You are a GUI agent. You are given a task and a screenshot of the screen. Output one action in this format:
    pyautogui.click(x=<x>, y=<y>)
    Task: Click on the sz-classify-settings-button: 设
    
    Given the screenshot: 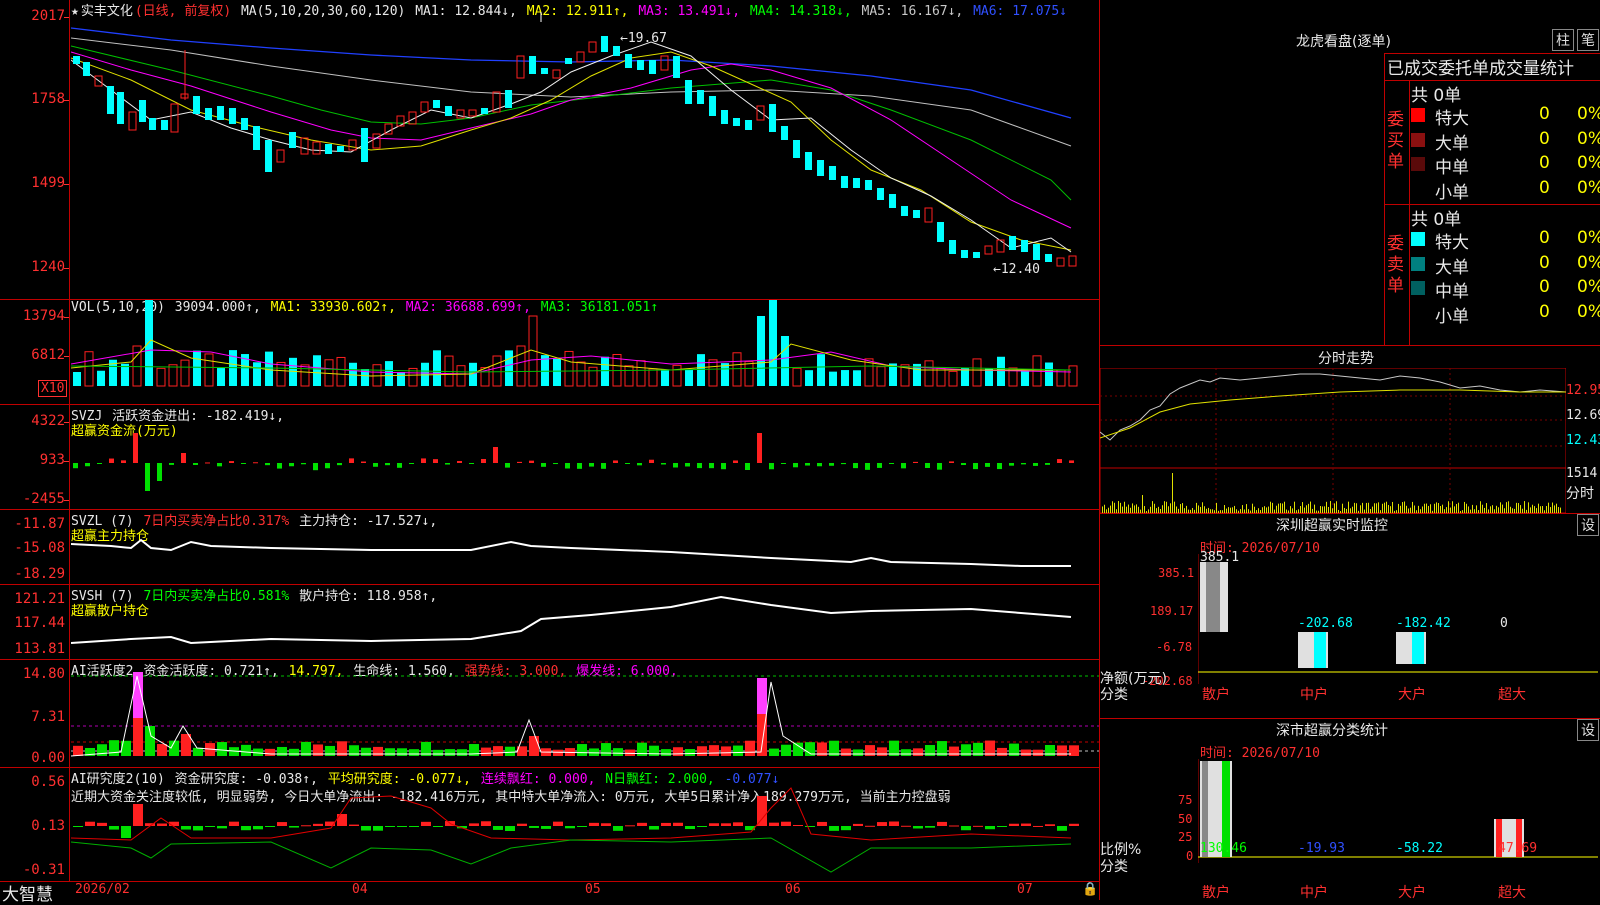 What is the action you would take?
    pyautogui.click(x=1588, y=730)
    